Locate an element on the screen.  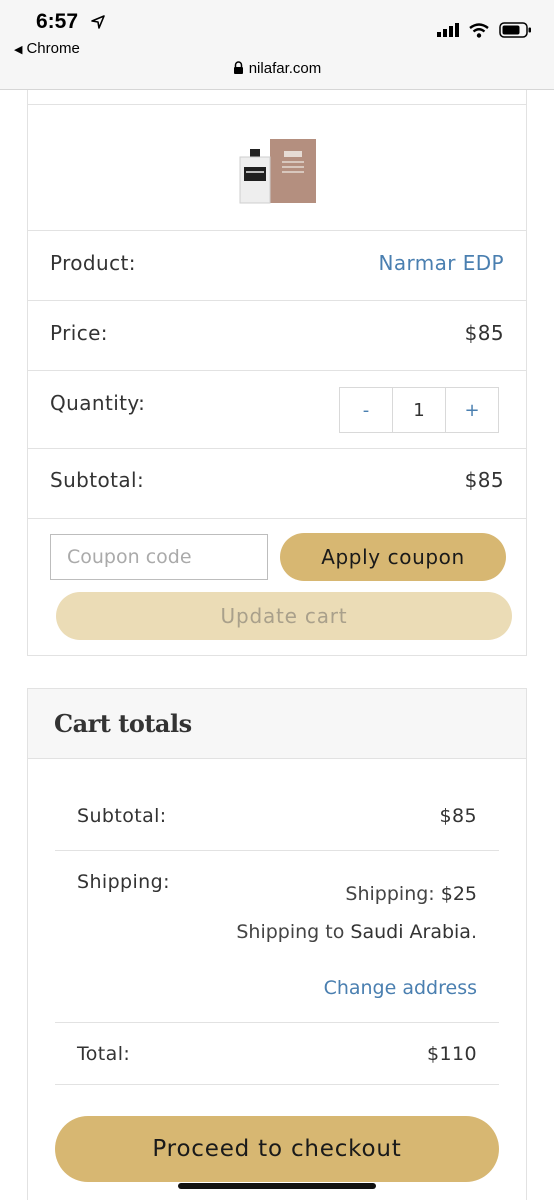
quantity-stepper: - 1 + is located at coordinates (419, 410).